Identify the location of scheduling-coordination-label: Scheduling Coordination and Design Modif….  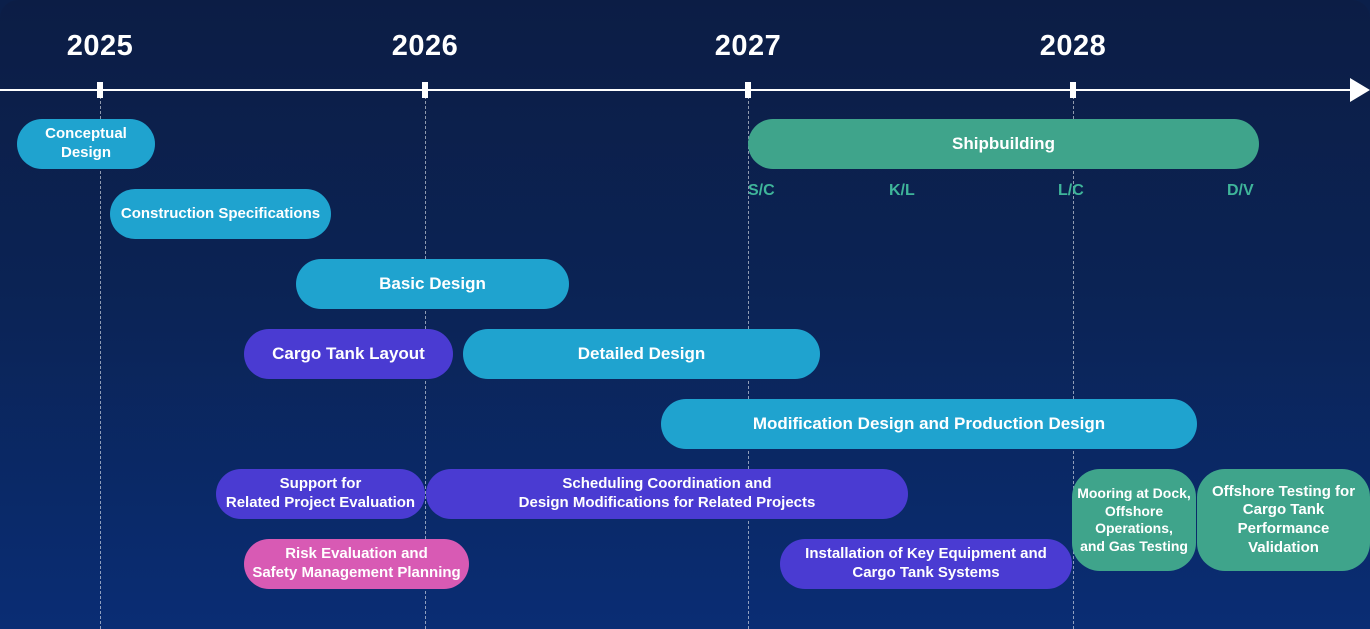
(667, 493).